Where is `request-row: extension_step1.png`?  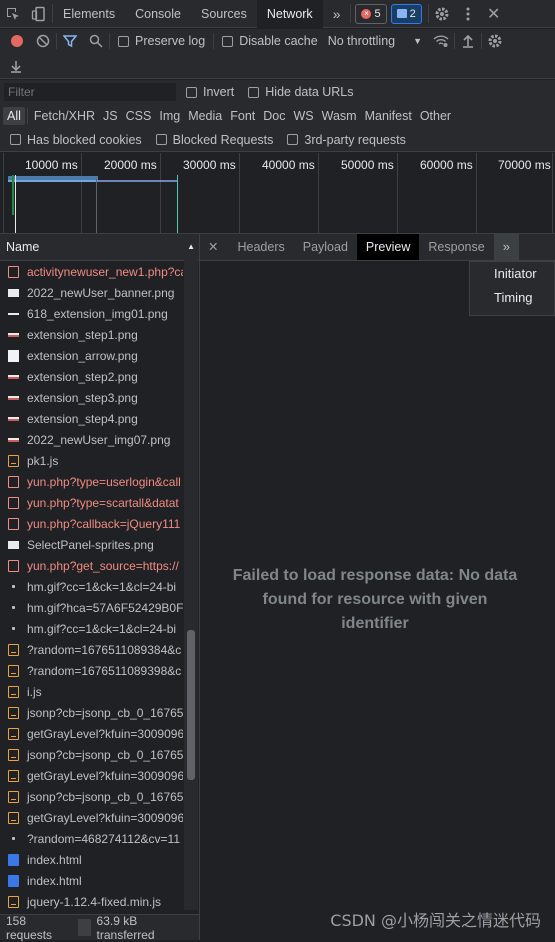 request-row: extension_step1.png is located at coordinates (91, 334).